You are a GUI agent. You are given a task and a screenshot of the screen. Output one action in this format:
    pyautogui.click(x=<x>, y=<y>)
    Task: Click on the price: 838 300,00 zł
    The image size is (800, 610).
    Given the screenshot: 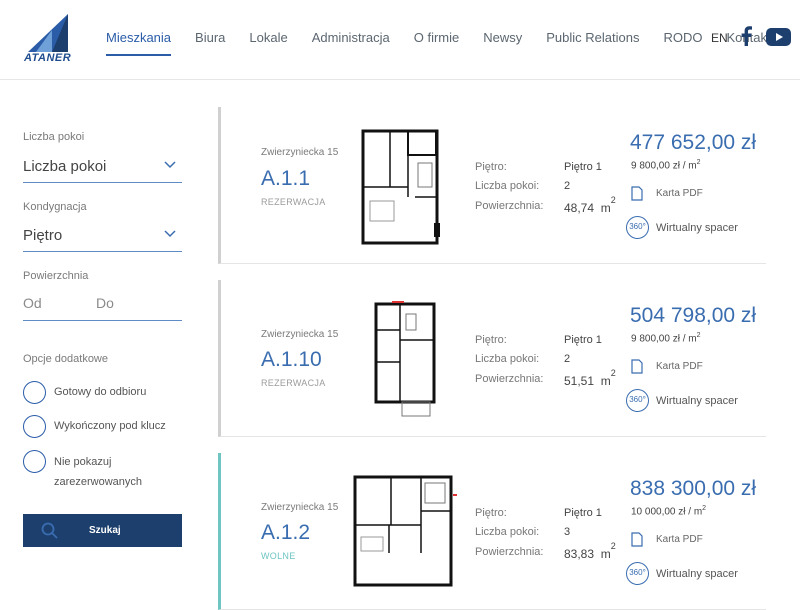 What is the action you would take?
    pyautogui.click(x=693, y=488)
    